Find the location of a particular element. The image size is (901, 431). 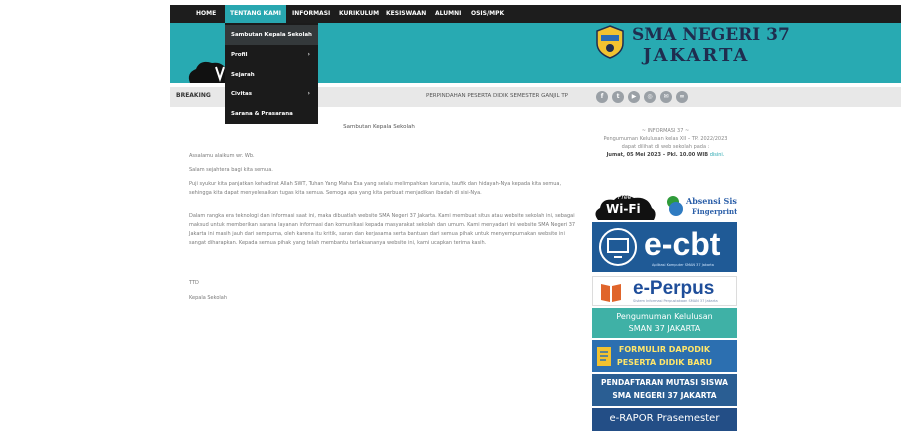

perpus-label: e-Perpus is located at coordinates (674, 288).